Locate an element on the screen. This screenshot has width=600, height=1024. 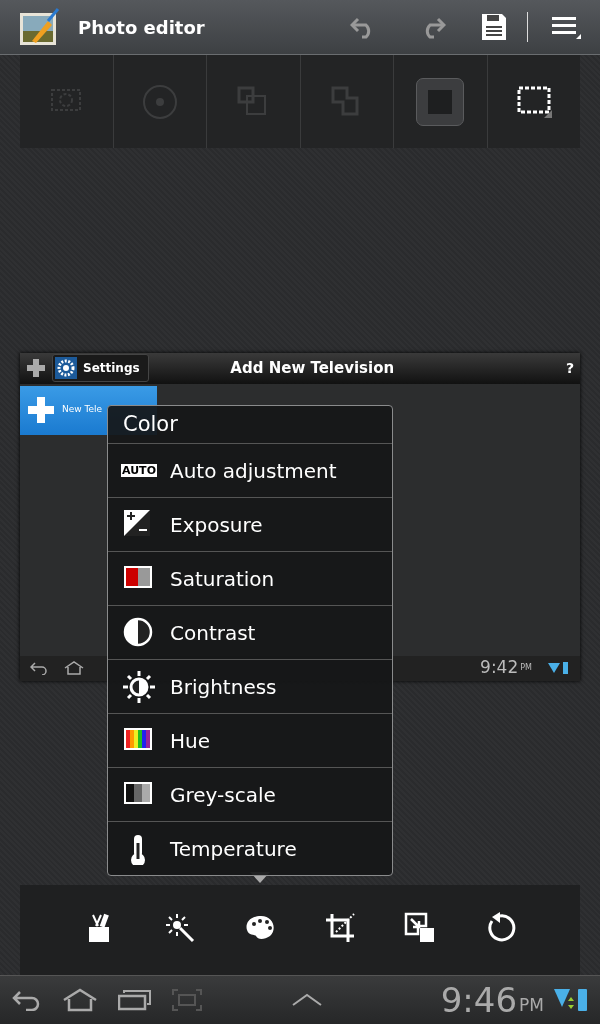
menu-item: Hue is located at coordinates (250, 740).